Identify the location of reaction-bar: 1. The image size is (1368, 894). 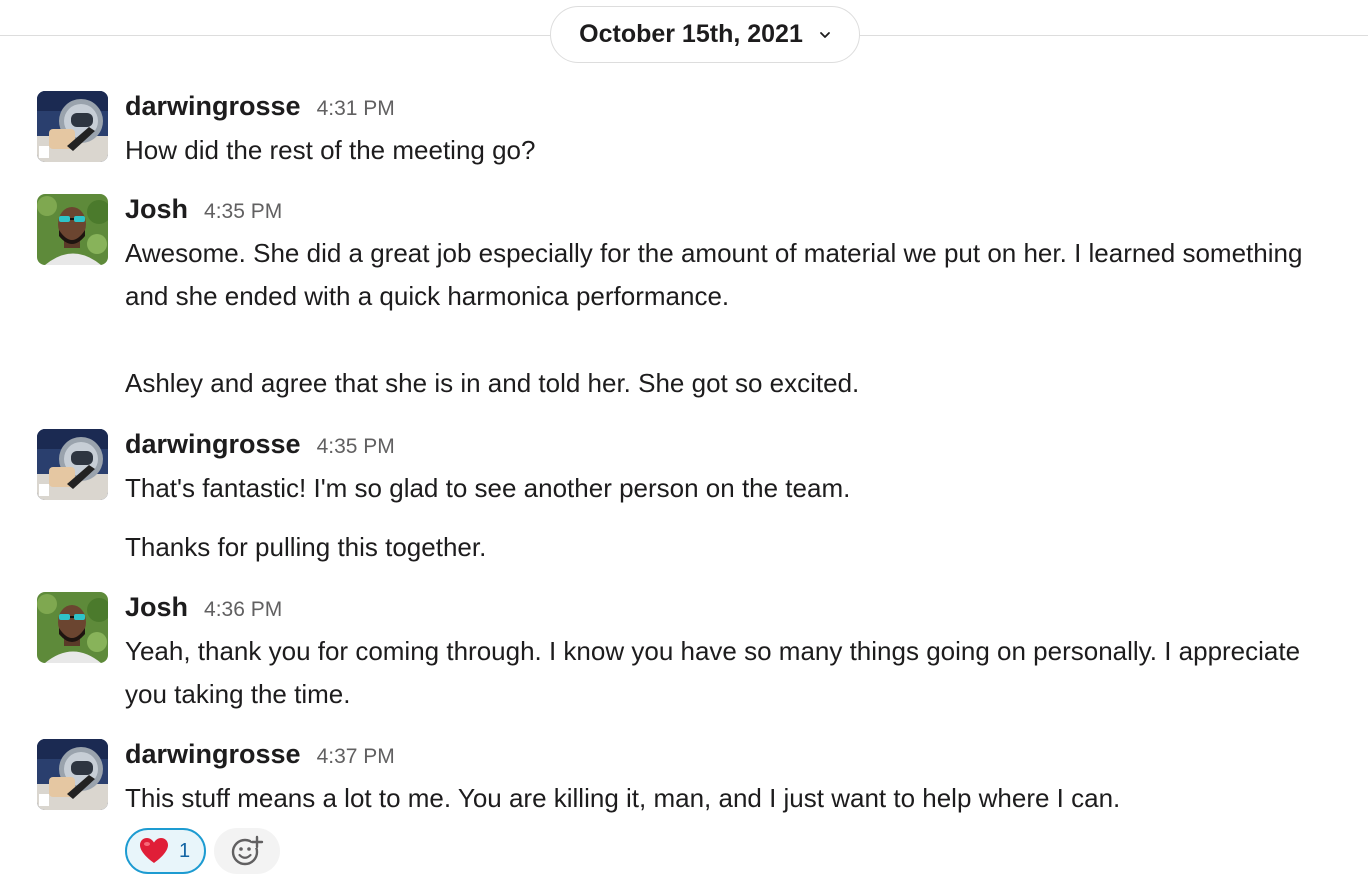
(726, 851).